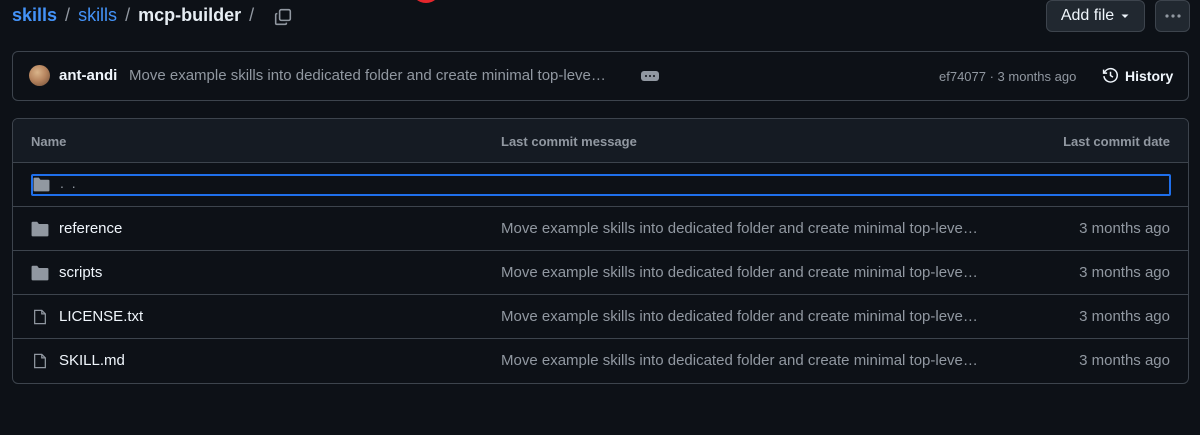  Describe the element at coordinates (80, 272) in the screenshot. I see `row-name-link: scripts` at that location.